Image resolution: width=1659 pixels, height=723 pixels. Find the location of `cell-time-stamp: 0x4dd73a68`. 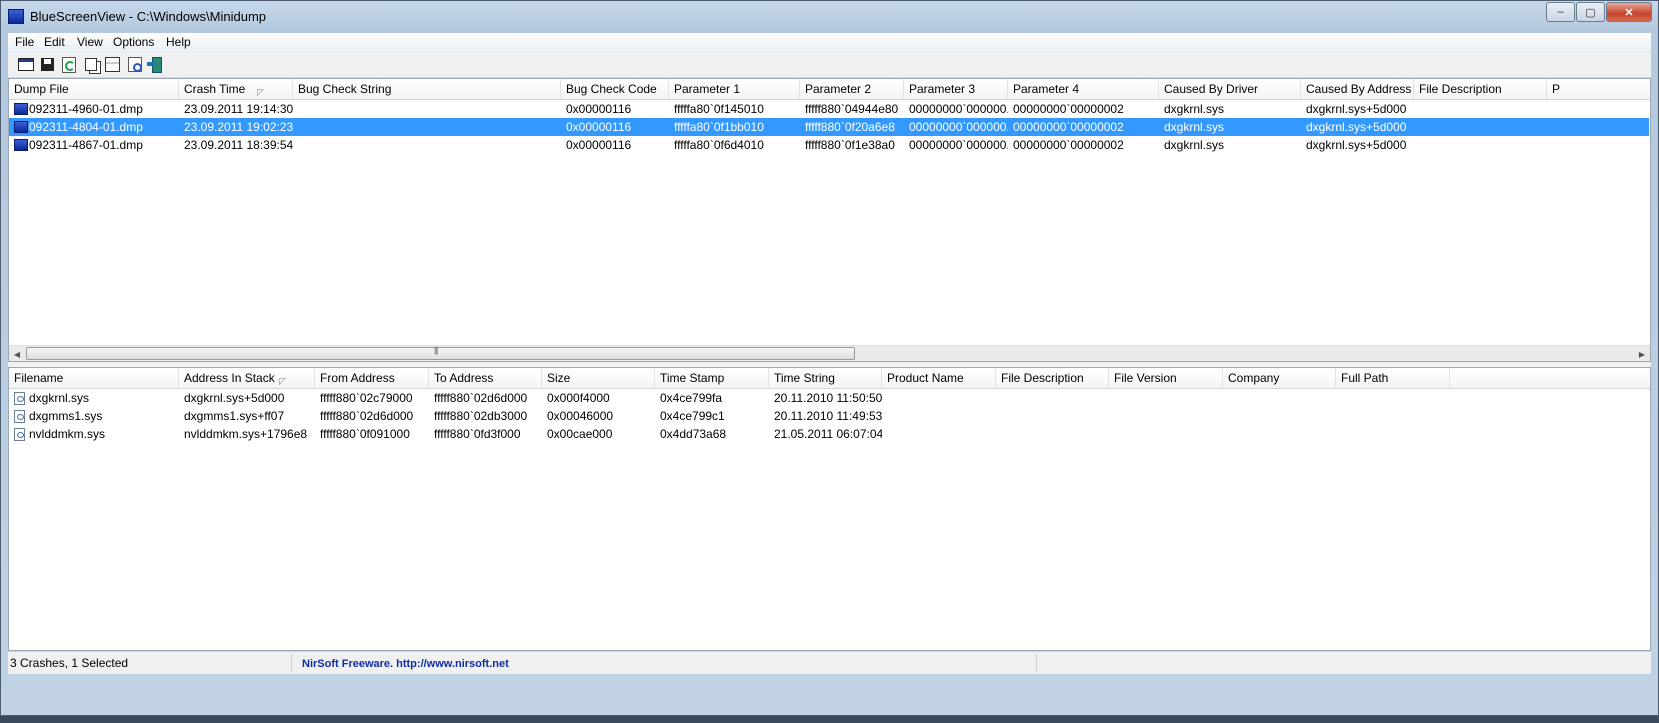

cell-time-stamp: 0x4dd73a68 is located at coordinates (693, 434).